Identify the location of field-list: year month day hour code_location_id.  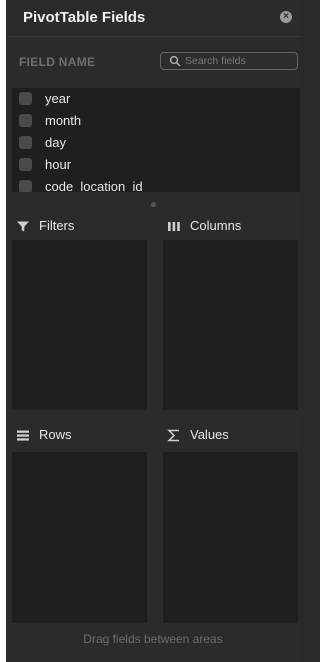
(156, 140).